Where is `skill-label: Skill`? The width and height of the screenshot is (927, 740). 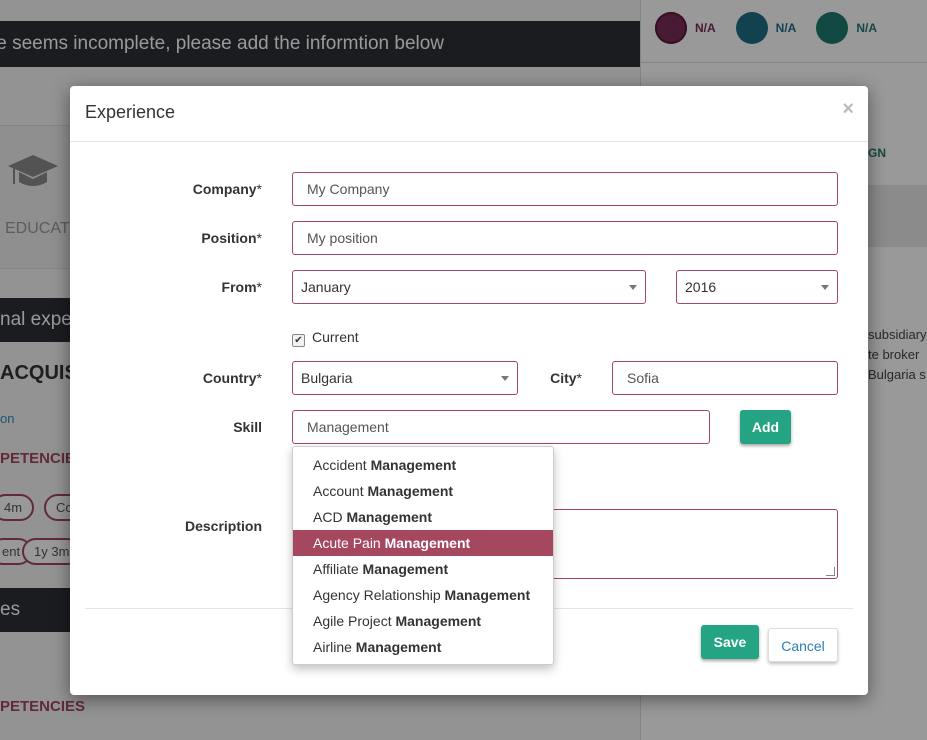
skill-label: Skill is located at coordinates (247, 427).